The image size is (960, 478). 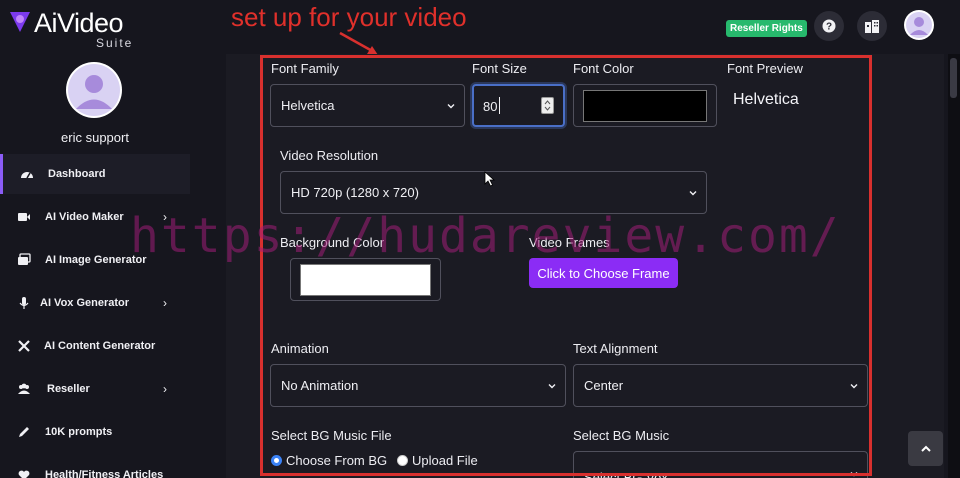 I want to click on animation-select: No Animation, so click(x=418, y=385).